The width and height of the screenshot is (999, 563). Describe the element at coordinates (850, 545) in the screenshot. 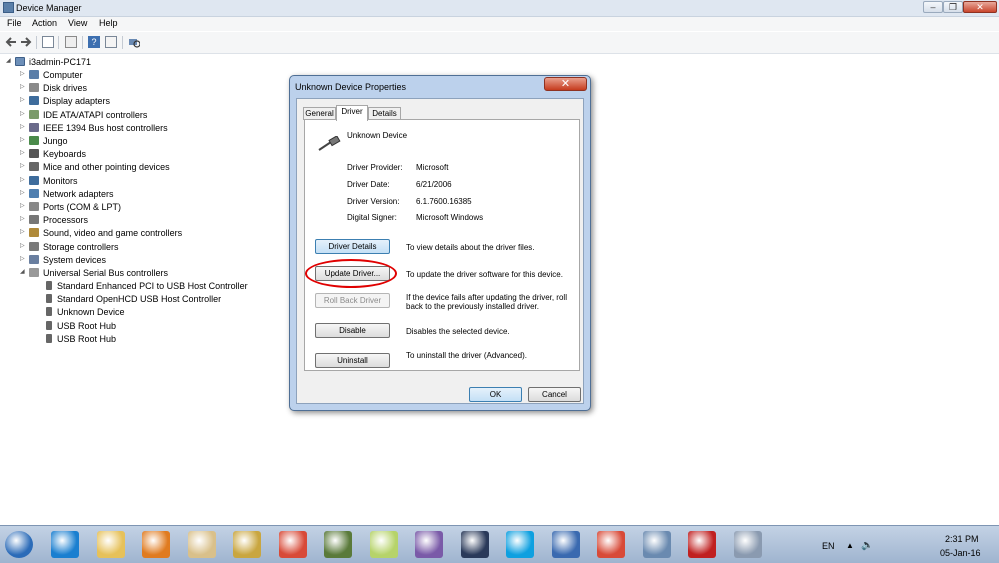

I see `tray-arrow-icon: ▲` at that location.